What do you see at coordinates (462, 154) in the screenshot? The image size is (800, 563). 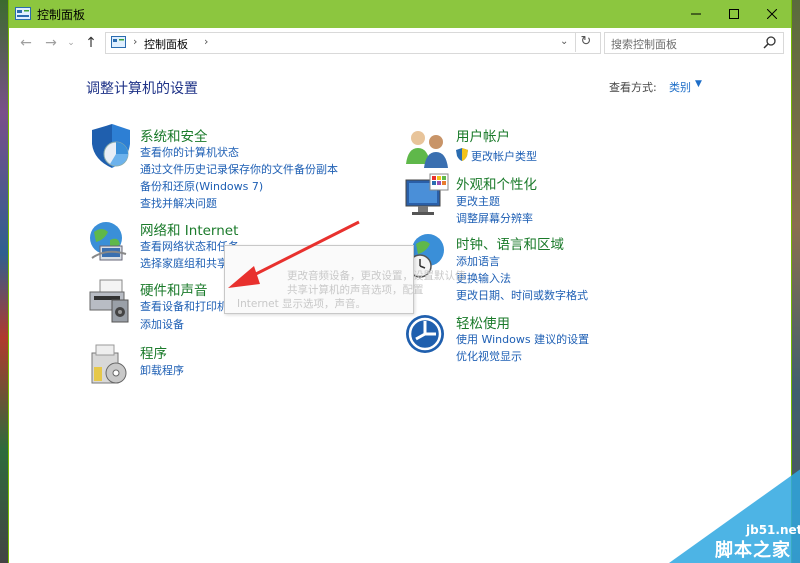 I see `uac-shield-icon` at bounding box center [462, 154].